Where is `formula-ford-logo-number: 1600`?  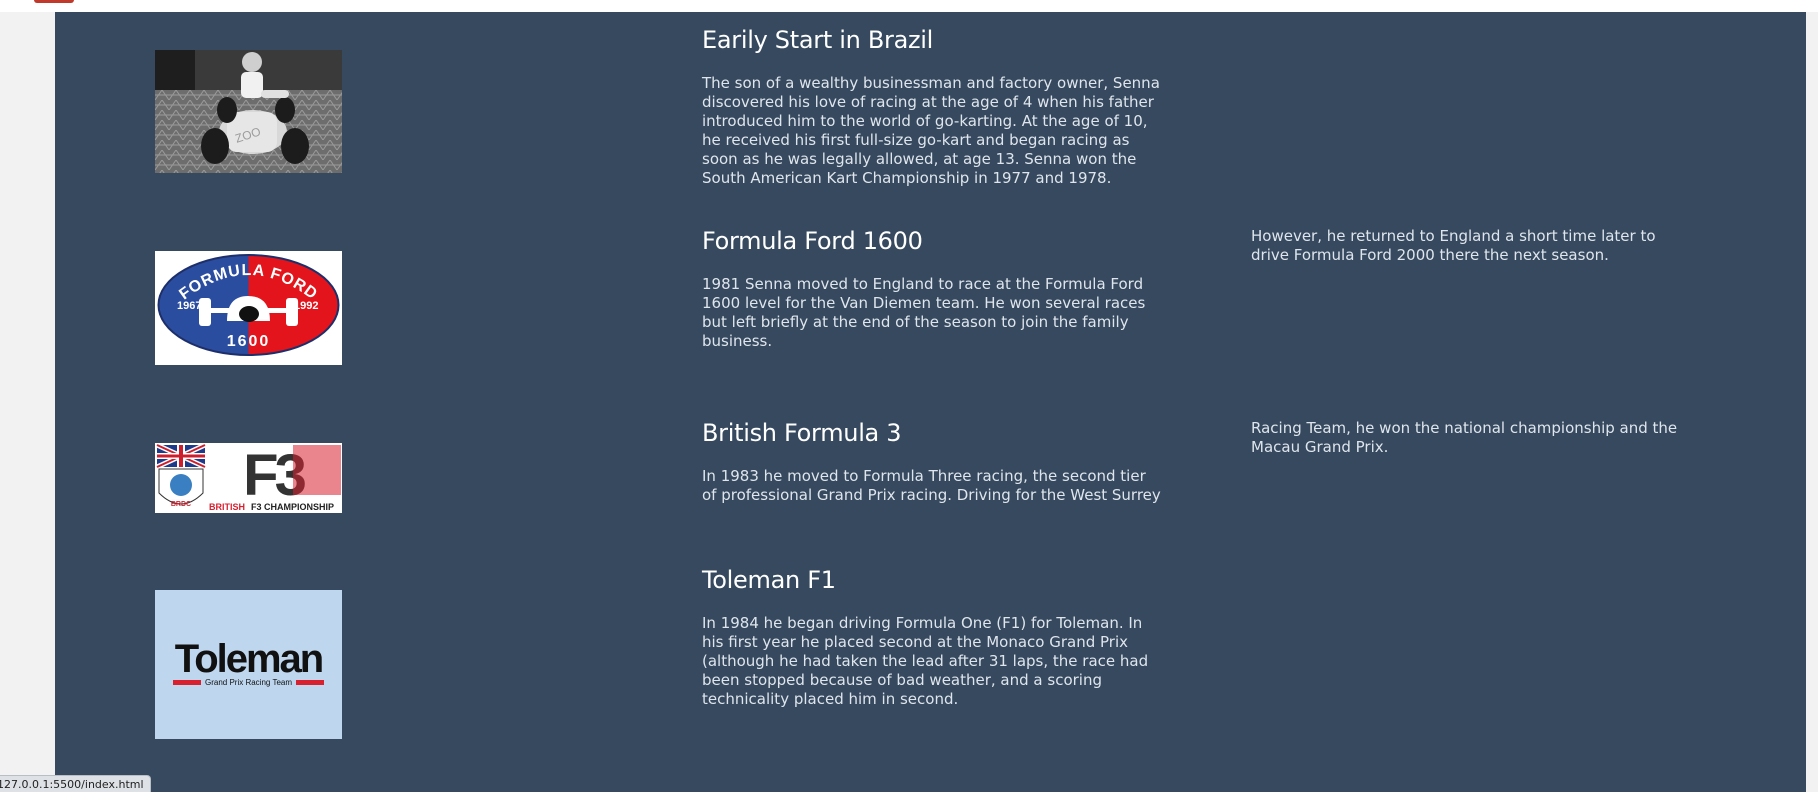
formula-ford-logo-number: 1600 is located at coordinates (249, 341).